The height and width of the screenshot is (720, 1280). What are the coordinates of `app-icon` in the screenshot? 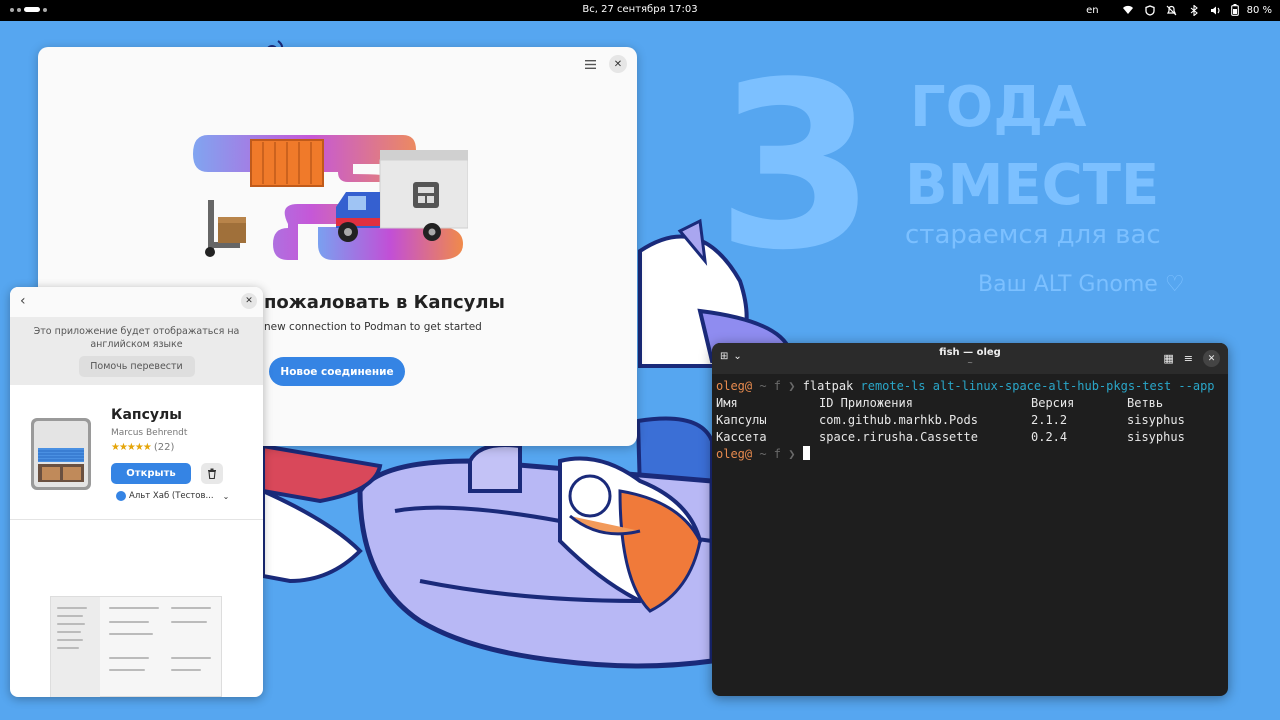 It's located at (61, 454).